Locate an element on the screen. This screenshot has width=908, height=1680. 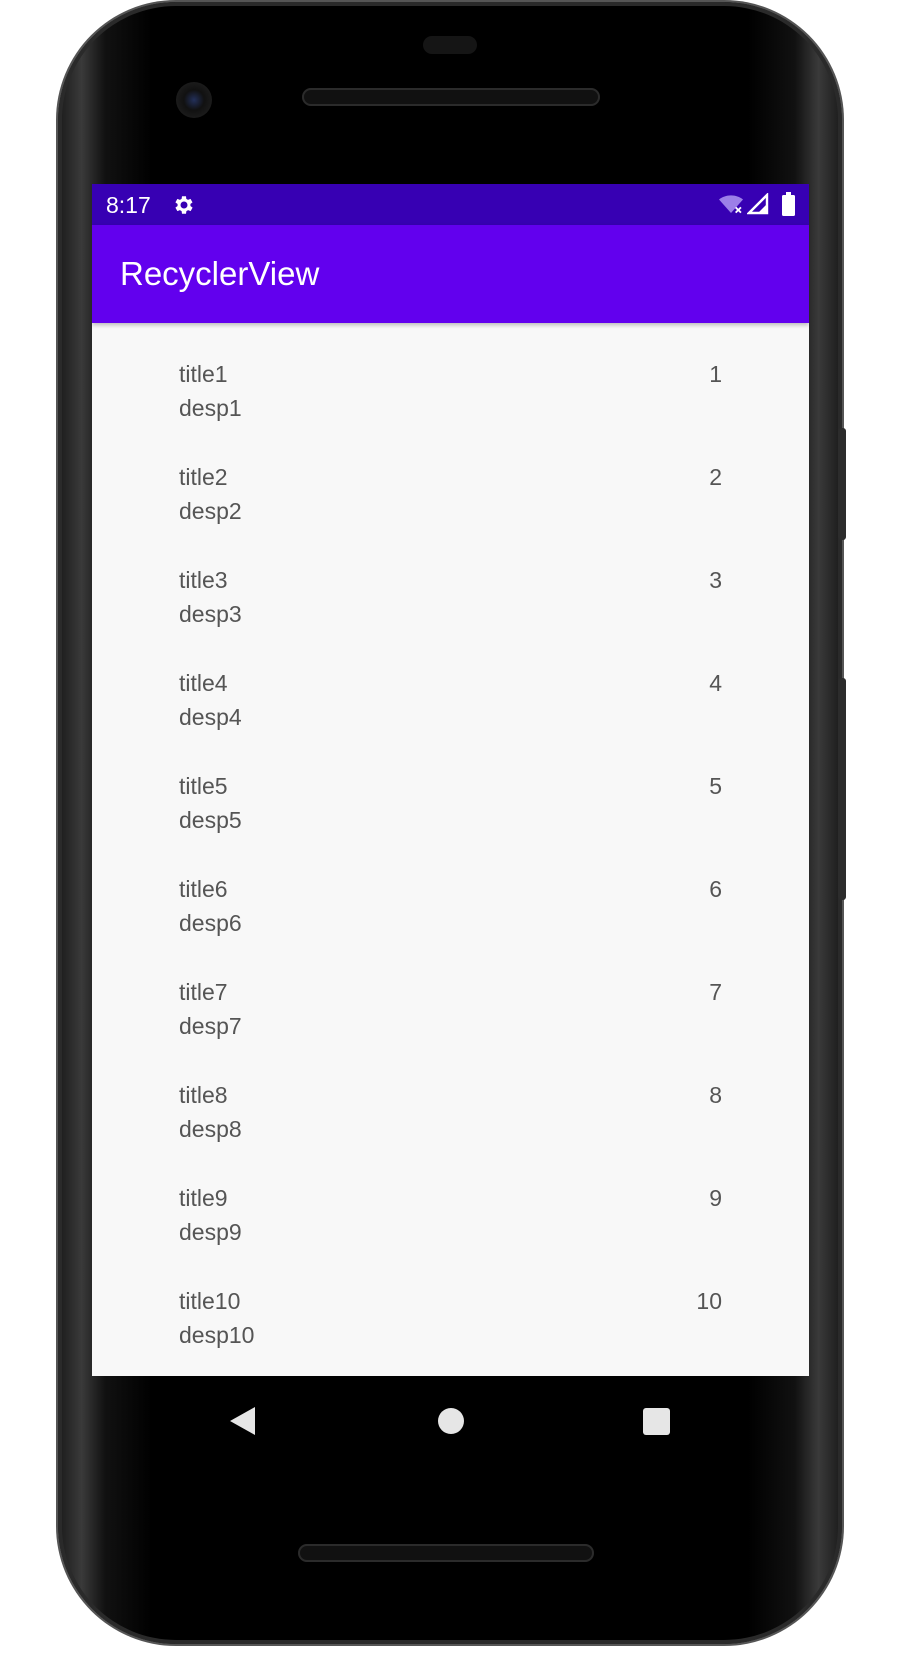
list-item: title9 desp9 9 is located at coordinates (450, 1198).